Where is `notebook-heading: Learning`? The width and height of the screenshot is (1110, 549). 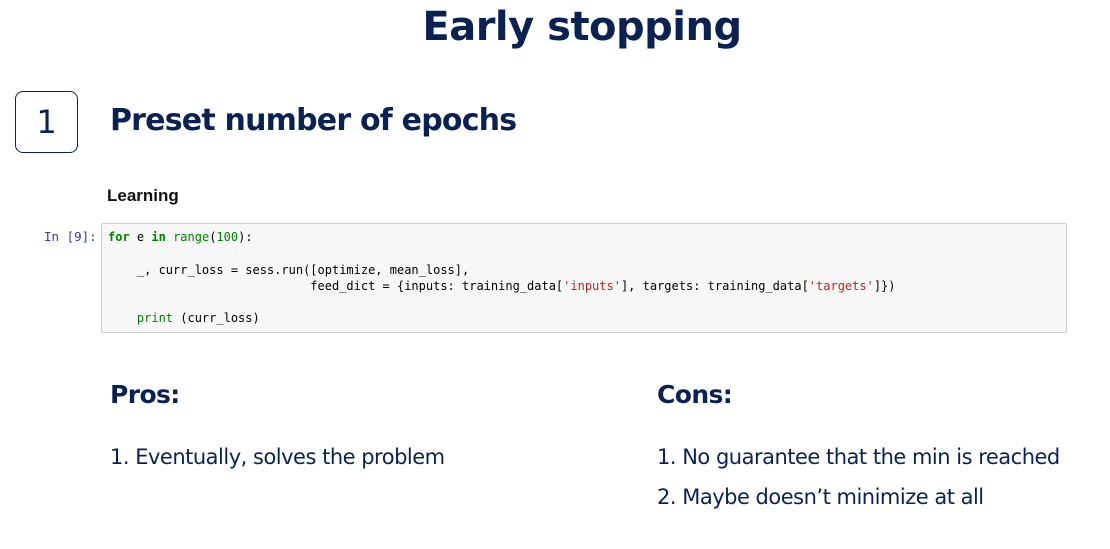 notebook-heading: Learning is located at coordinates (143, 195).